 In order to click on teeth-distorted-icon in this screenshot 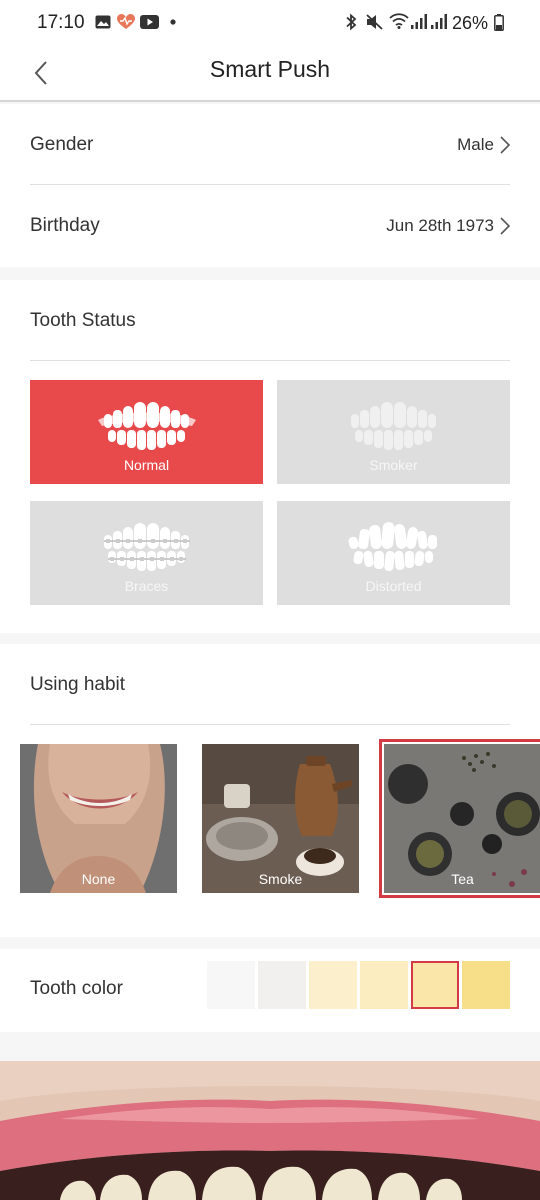, I will do `click(392, 547)`.